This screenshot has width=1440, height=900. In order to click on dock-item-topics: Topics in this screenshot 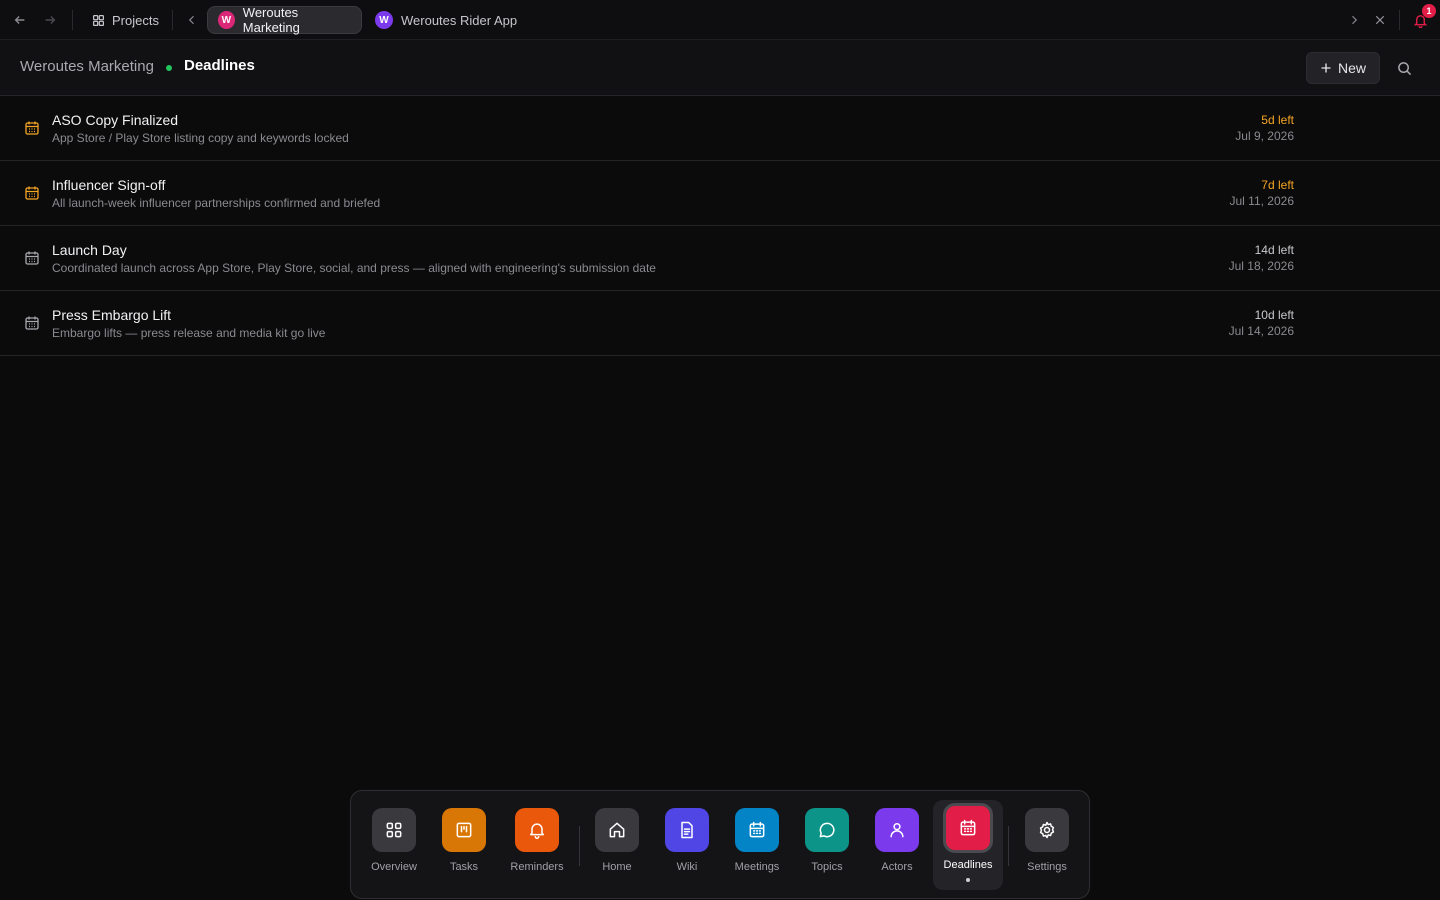, I will do `click(827, 847)`.